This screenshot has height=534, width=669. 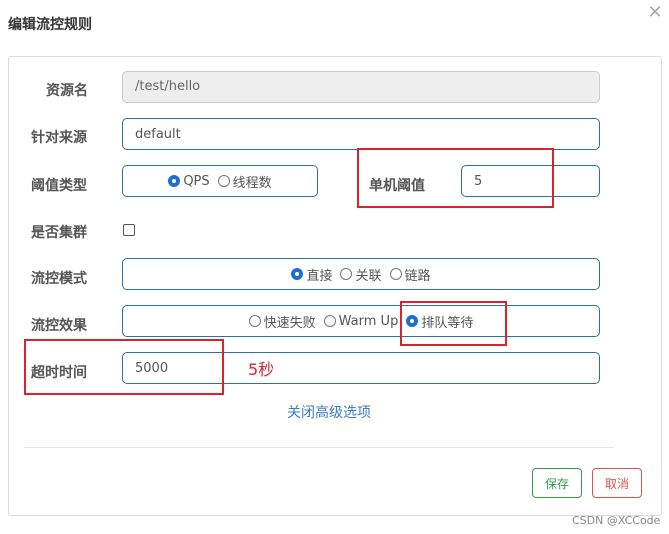 I want to click on highlight-threshold-box, so click(x=455, y=178).